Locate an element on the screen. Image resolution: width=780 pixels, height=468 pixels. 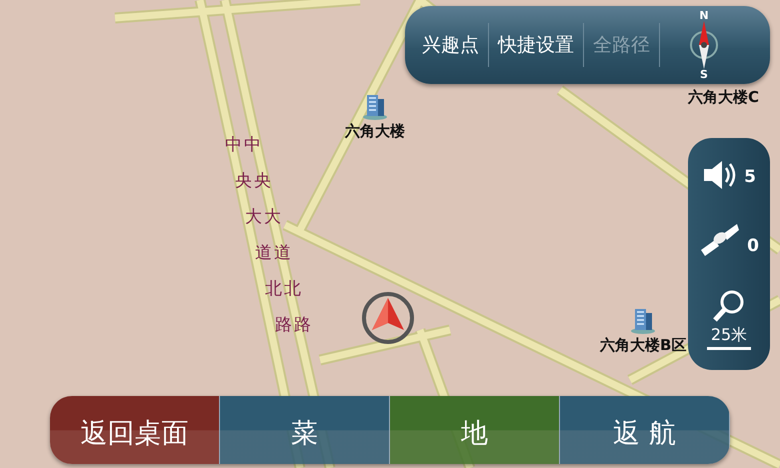
street-label: 路路 is located at coordinates (294, 325).